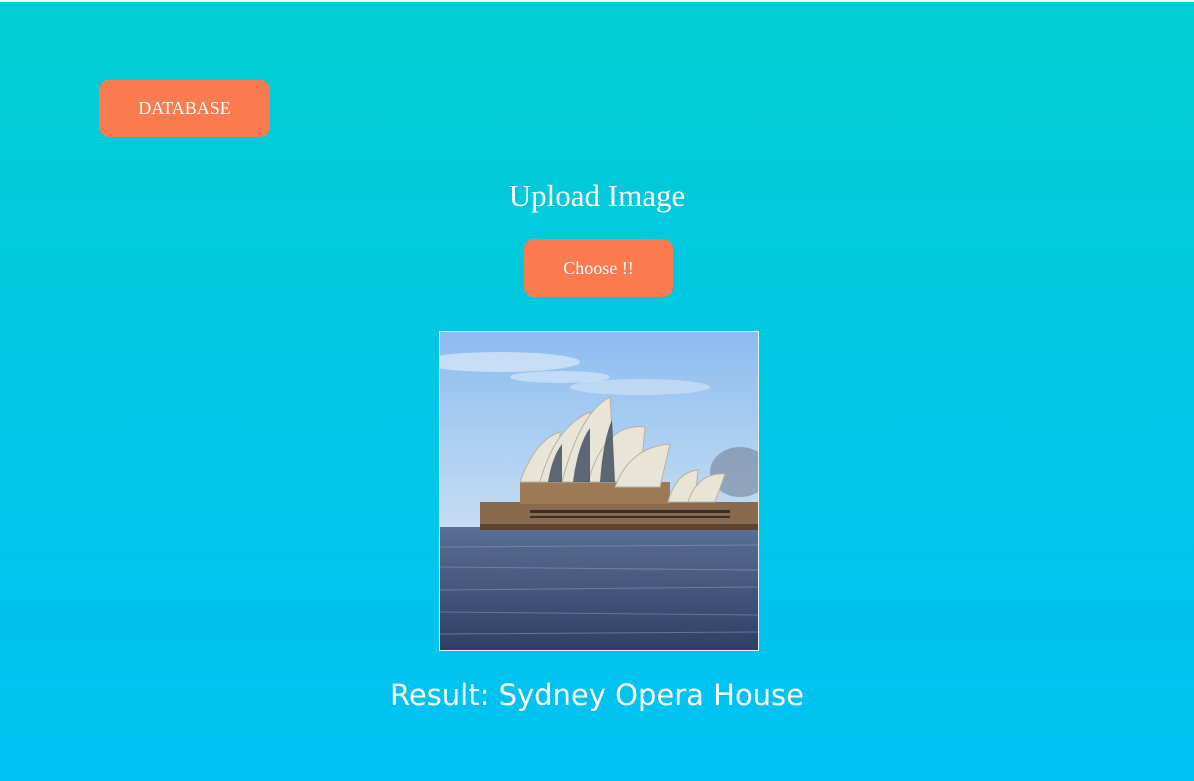 The width and height of the screenshot is (1194, 781). What do you see at coordinates (597, 695) in the screenshot?
I see `result-text: Result: Sydney Opera House` at bounding box center [597, 695].